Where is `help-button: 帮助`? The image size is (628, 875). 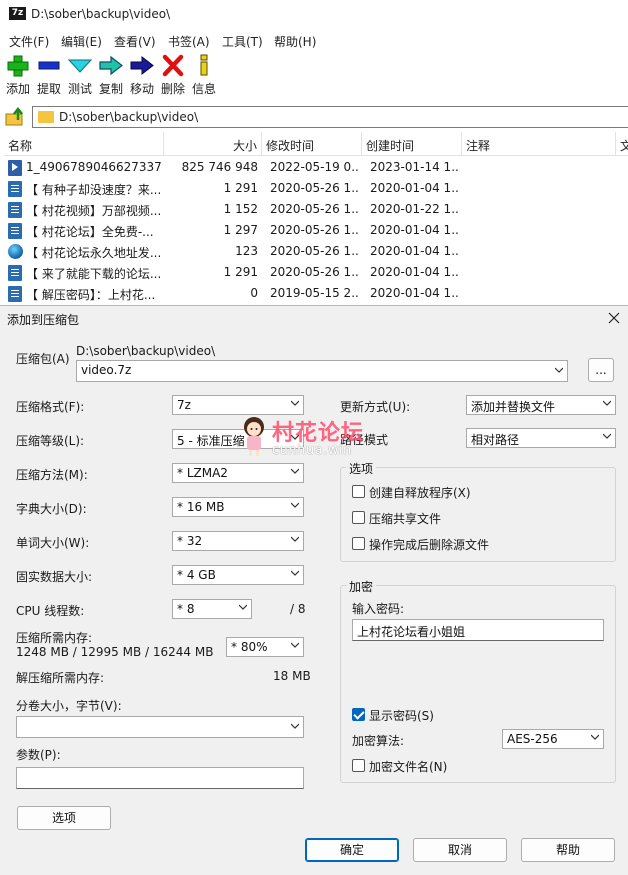
help-button: 帮助 is located at coordinates (568, 850).